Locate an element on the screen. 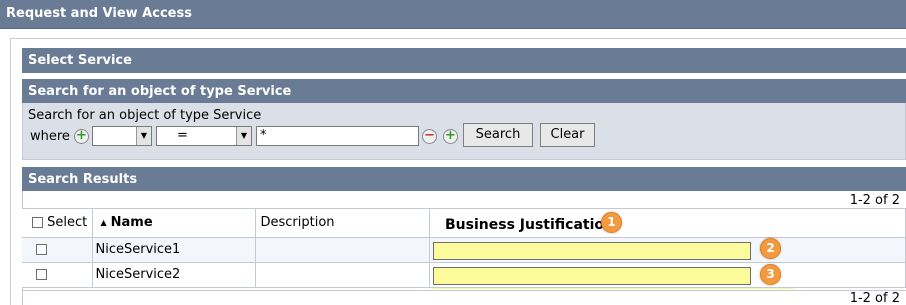 The width and height of the screenshot is (906, 305). field-select: ▼ is located at coordinates (122, 136).